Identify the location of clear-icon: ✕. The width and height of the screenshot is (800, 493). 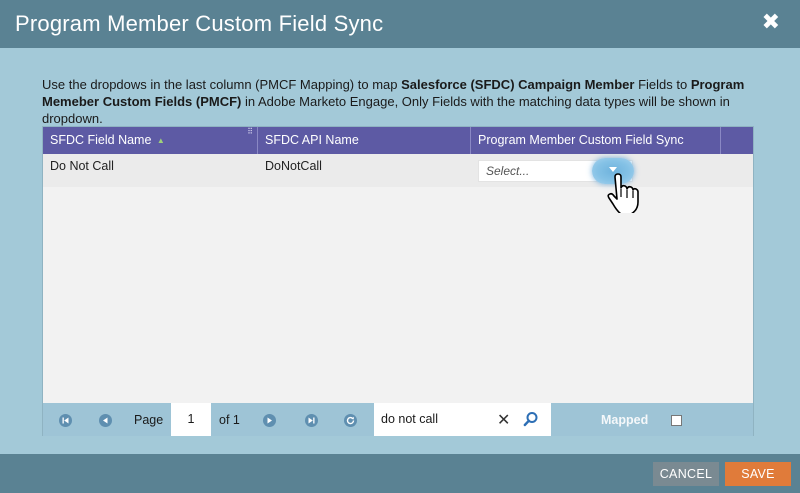
(503, 420).